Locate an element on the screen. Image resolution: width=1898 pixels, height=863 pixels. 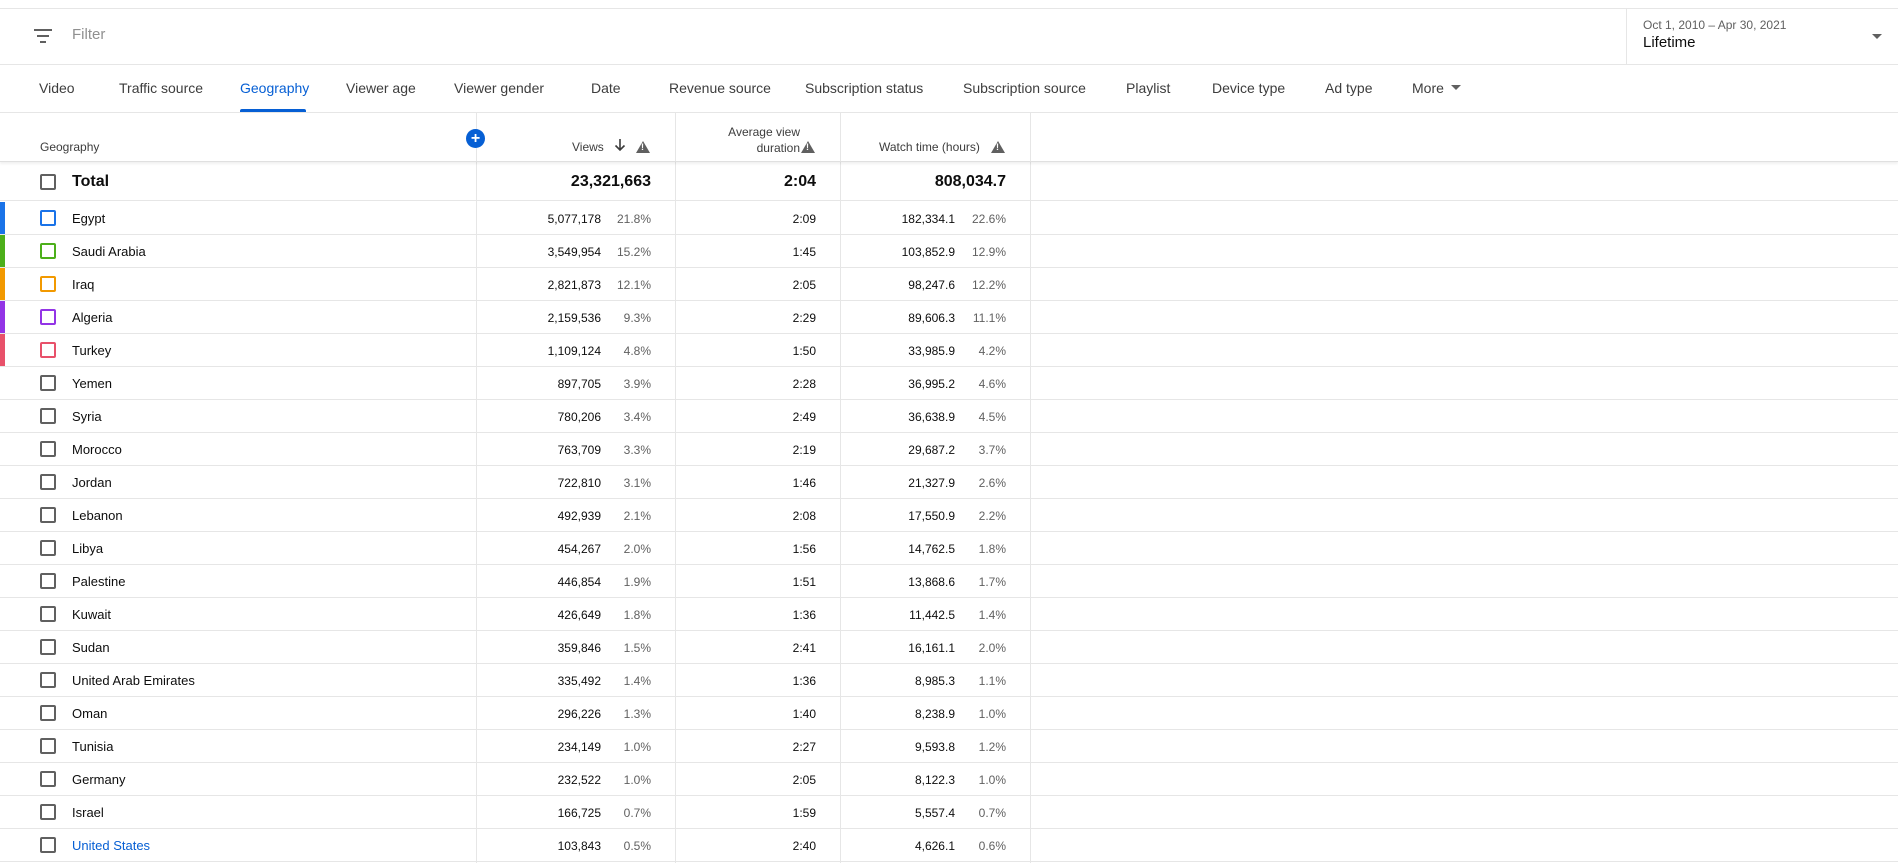
table-row: Israel 166,725 0.7% 1:59 5,557.4 0.7% is located at coordinates (949, 812).